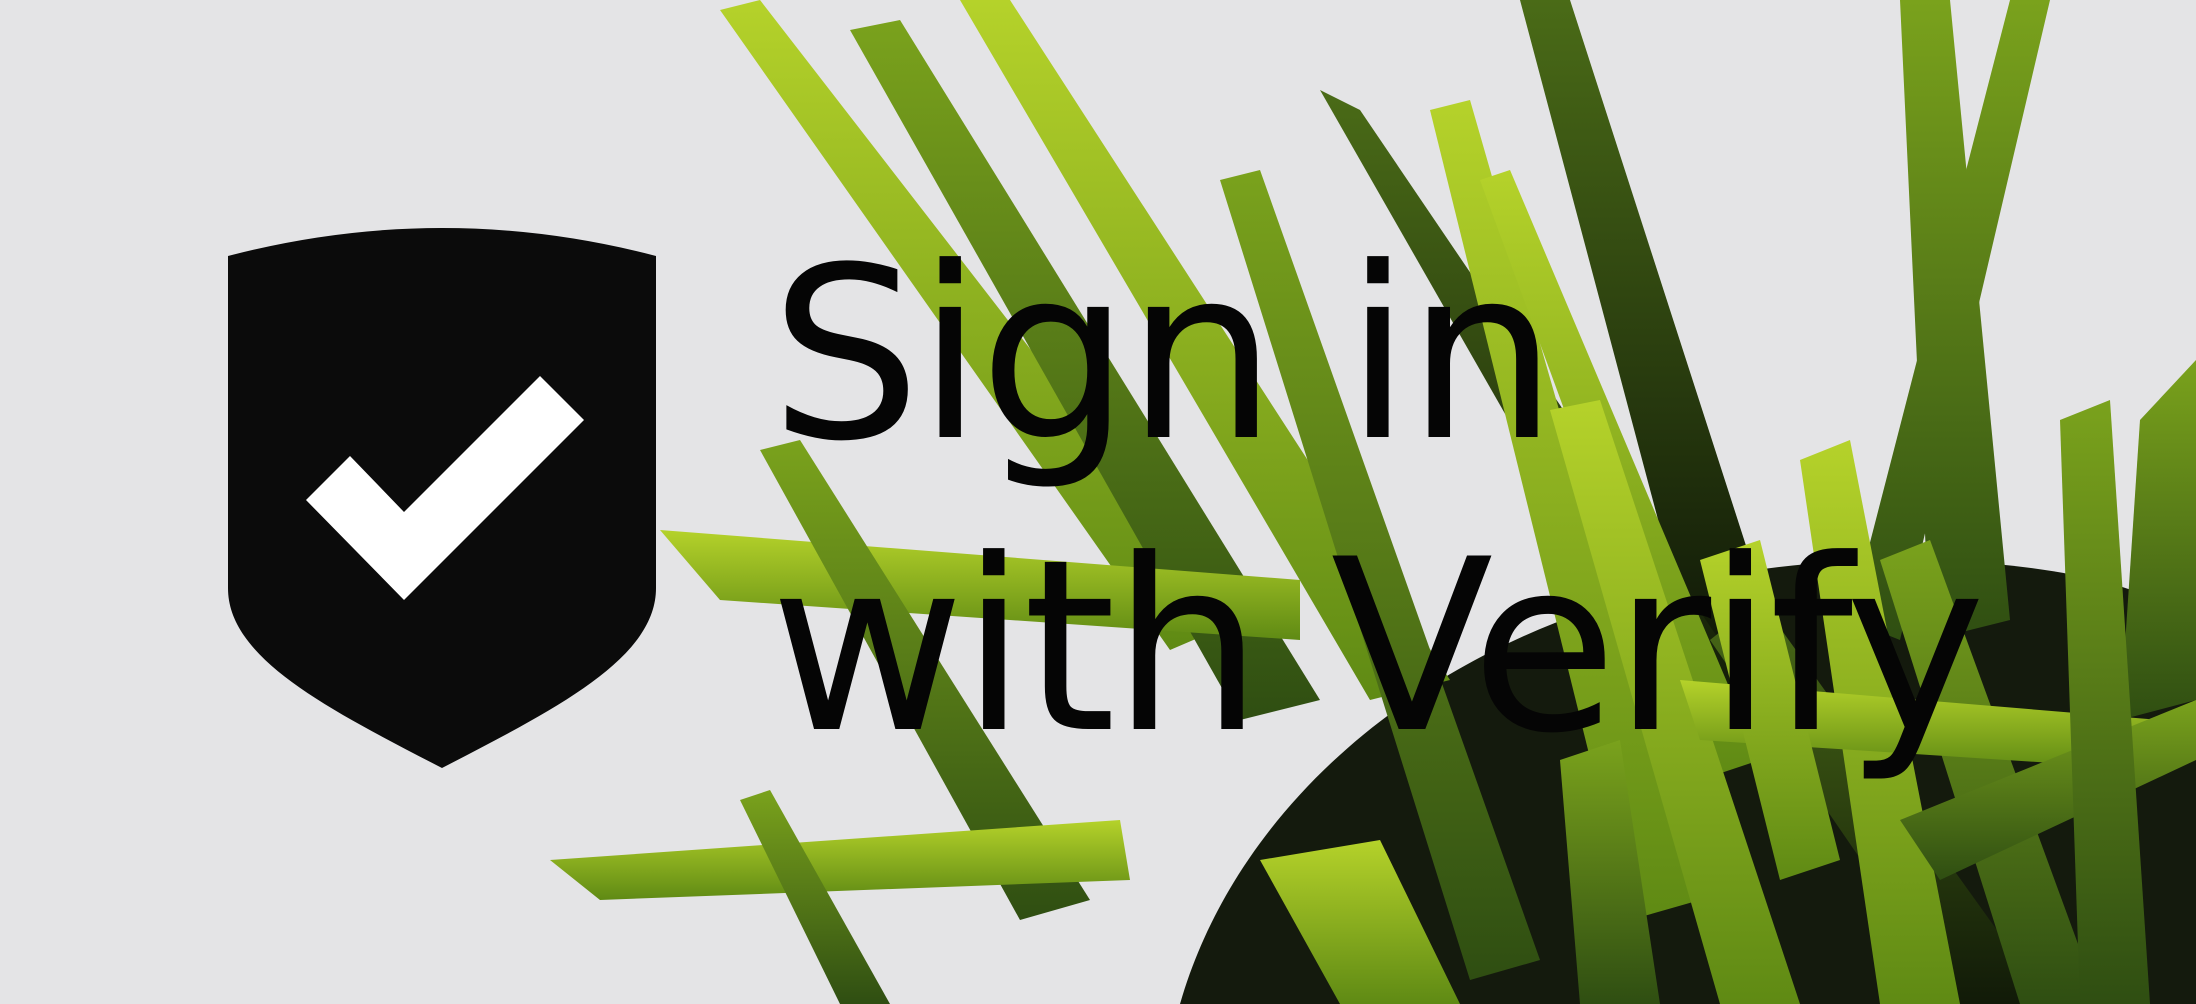 This screenshot has height=1004, width=2196. Describe the element at coordinates (442, 498) in the screenshot. I see `shield-check-icon` at that location.